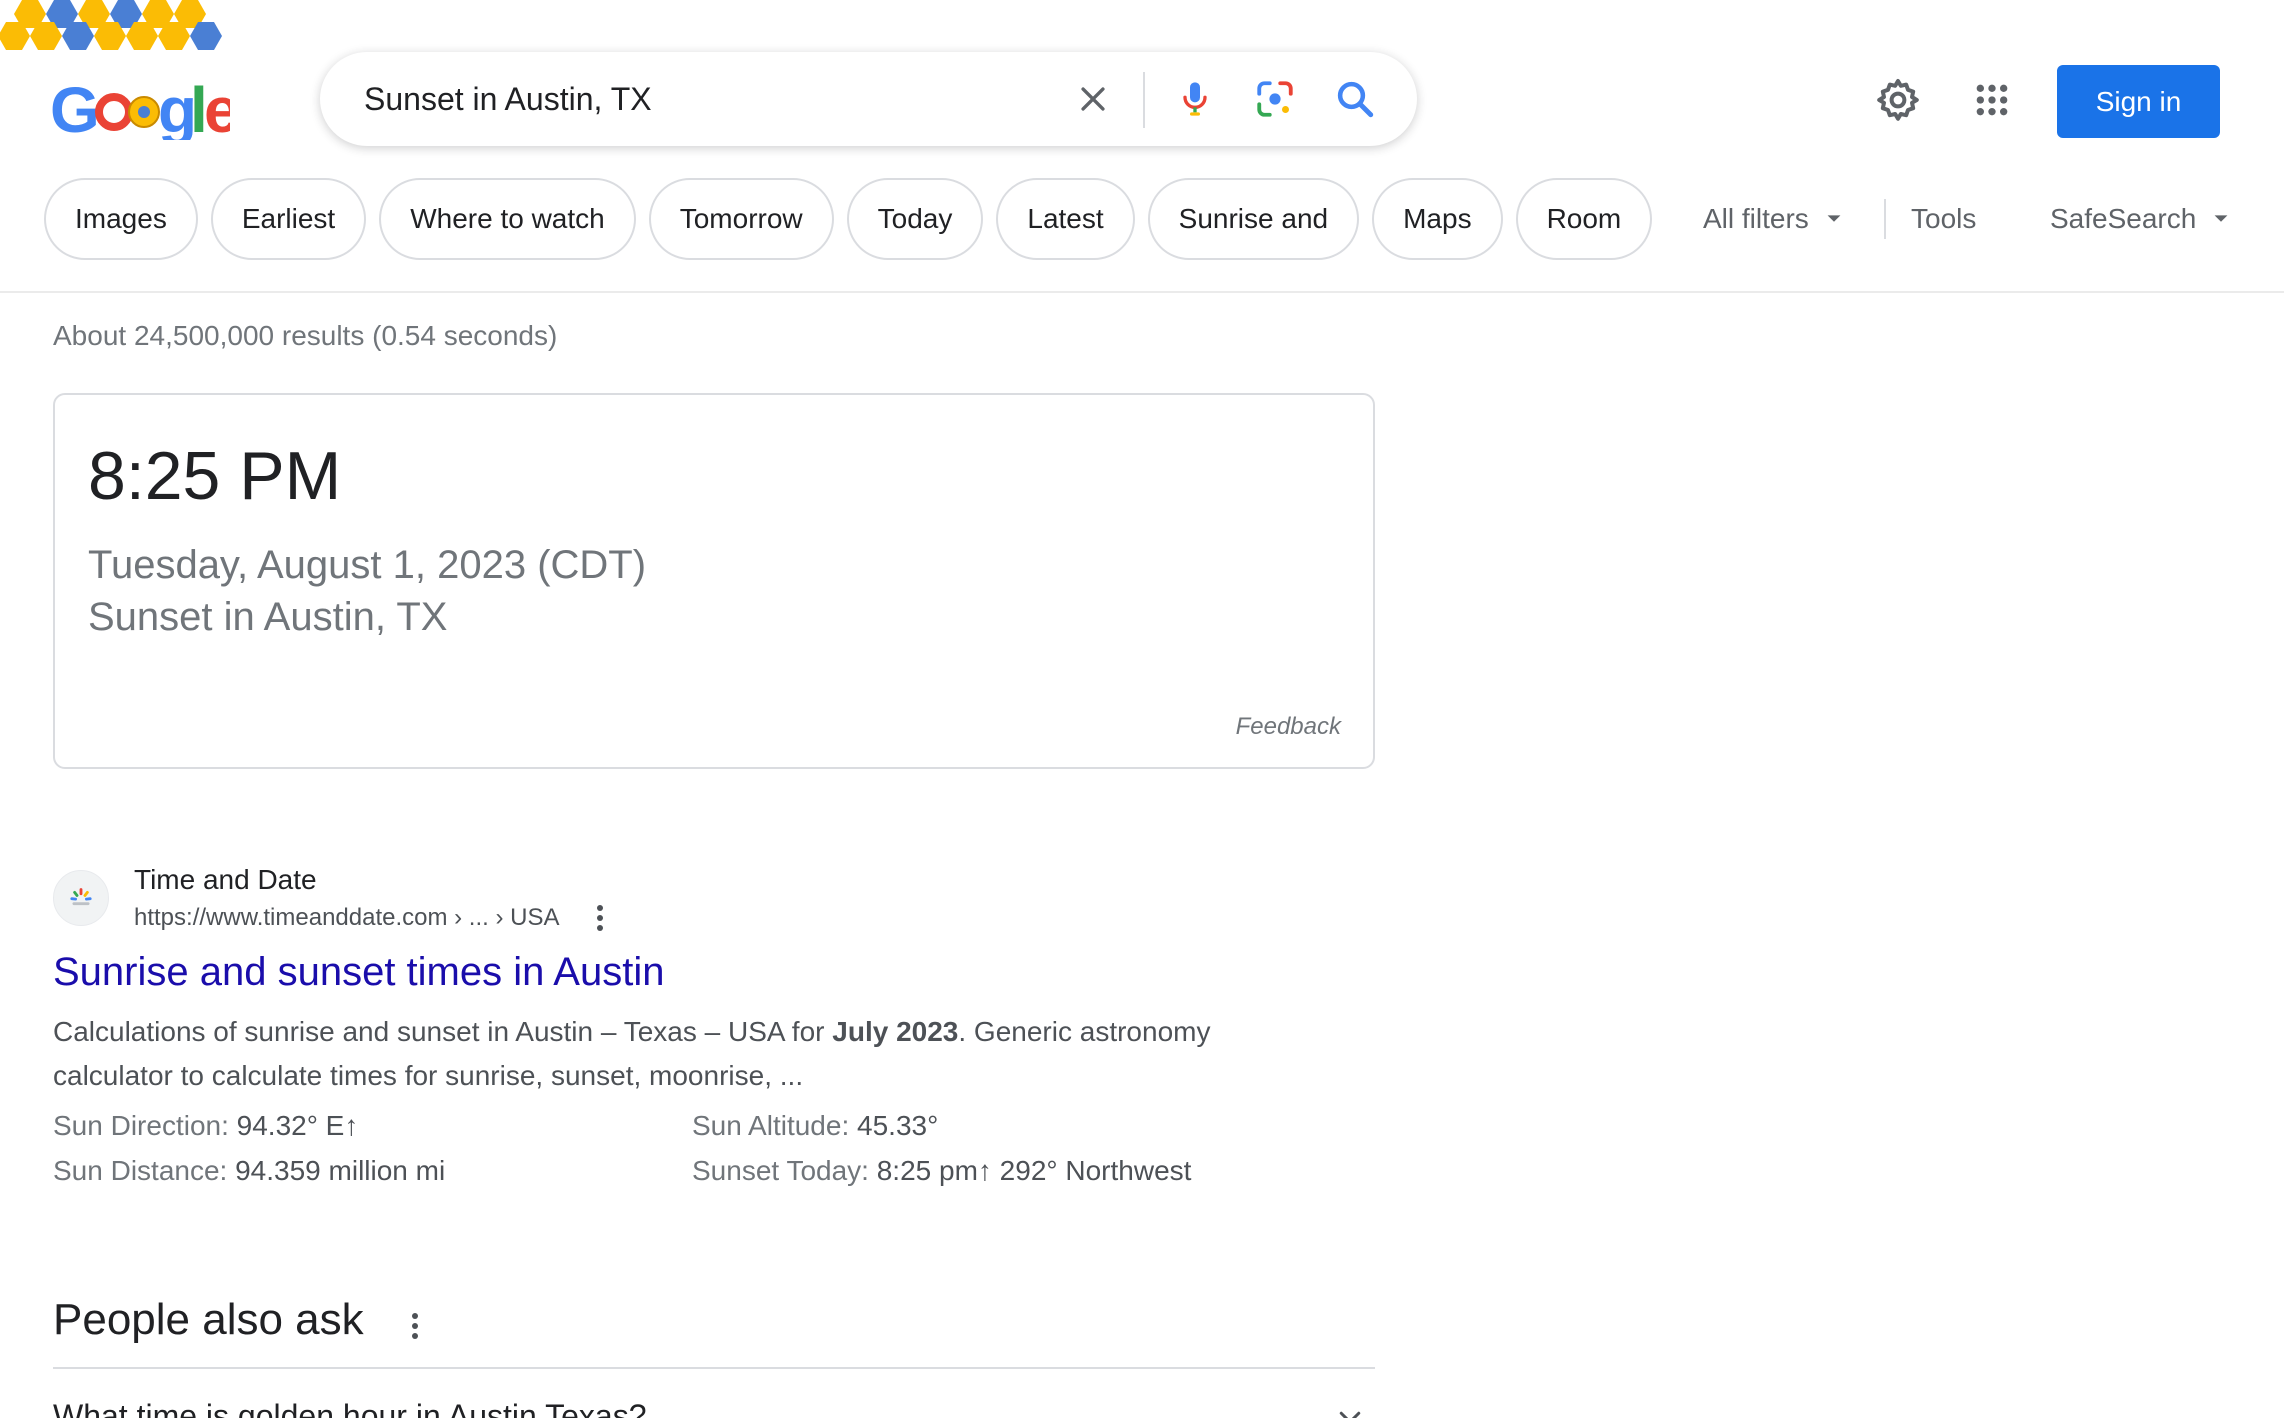 Image resolution: width=2284 pixels, height=1418 pixels. I want to click on people-also-ask-options-button, so click(415, 1326).